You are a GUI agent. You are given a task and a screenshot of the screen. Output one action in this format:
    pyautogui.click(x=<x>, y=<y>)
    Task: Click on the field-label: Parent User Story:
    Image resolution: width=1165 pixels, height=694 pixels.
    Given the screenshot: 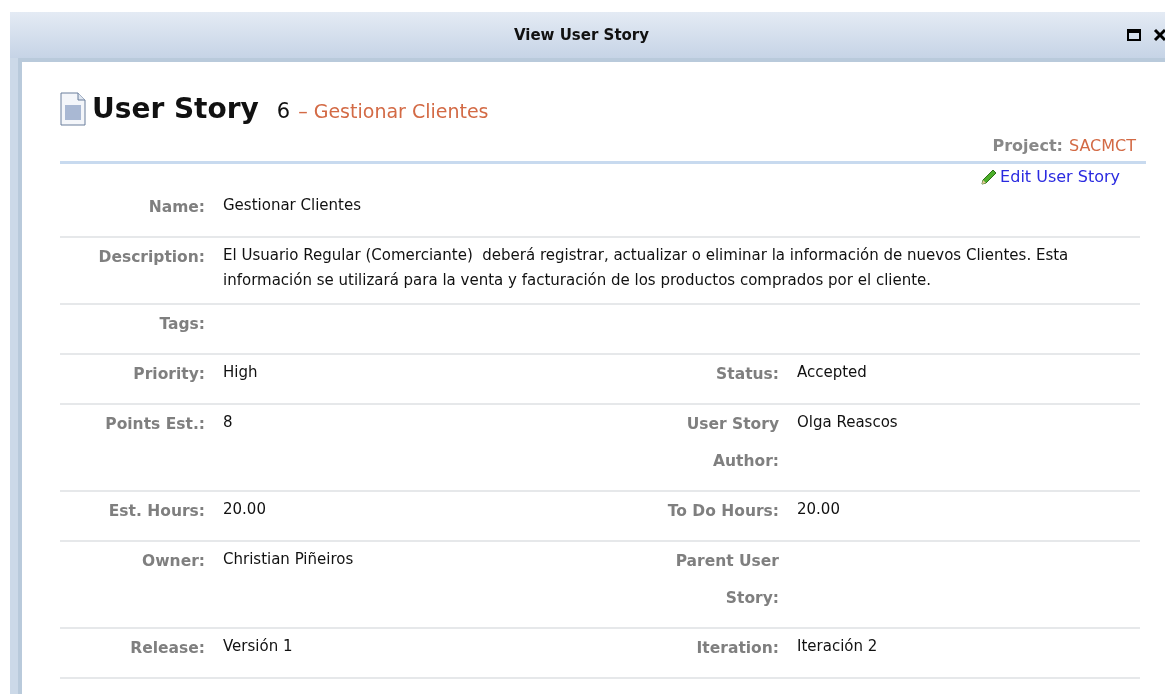 What is the action you would take?
    pyautogui.click(x=726, y=580)
    